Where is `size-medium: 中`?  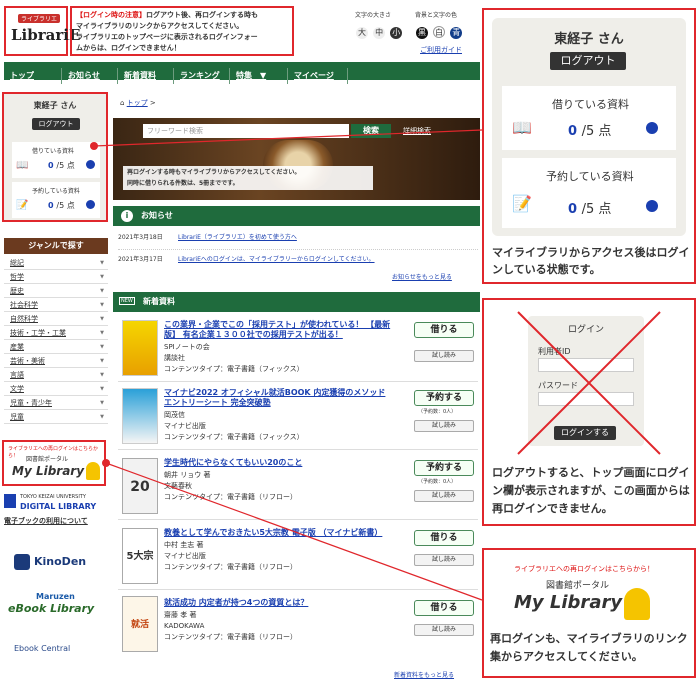 size-medium: 中 is located at coordinates (379, 33).